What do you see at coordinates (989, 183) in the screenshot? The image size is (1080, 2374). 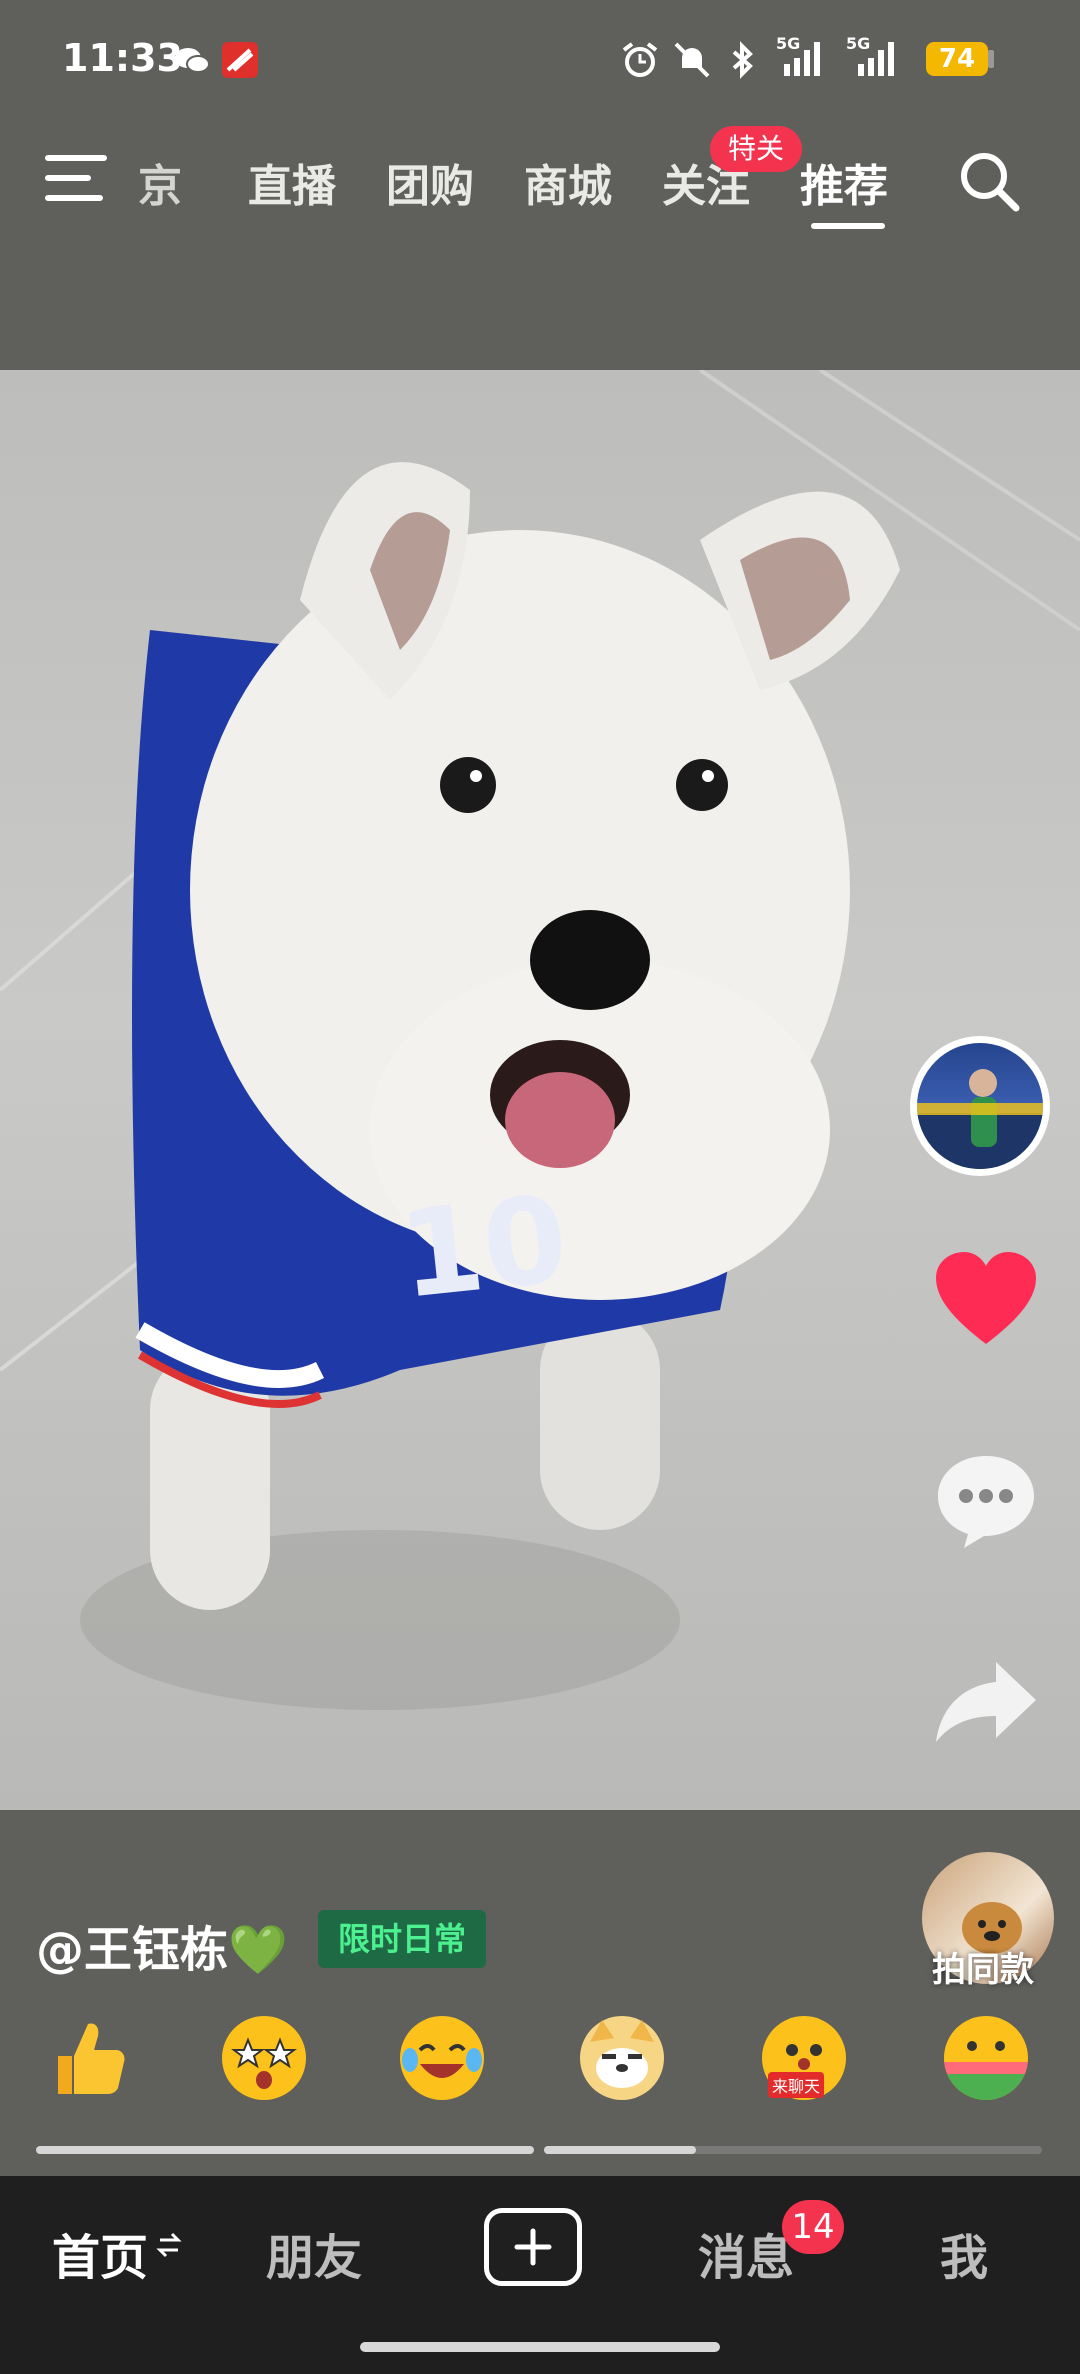 I see `search-icon` at bounding box center [989, 183].